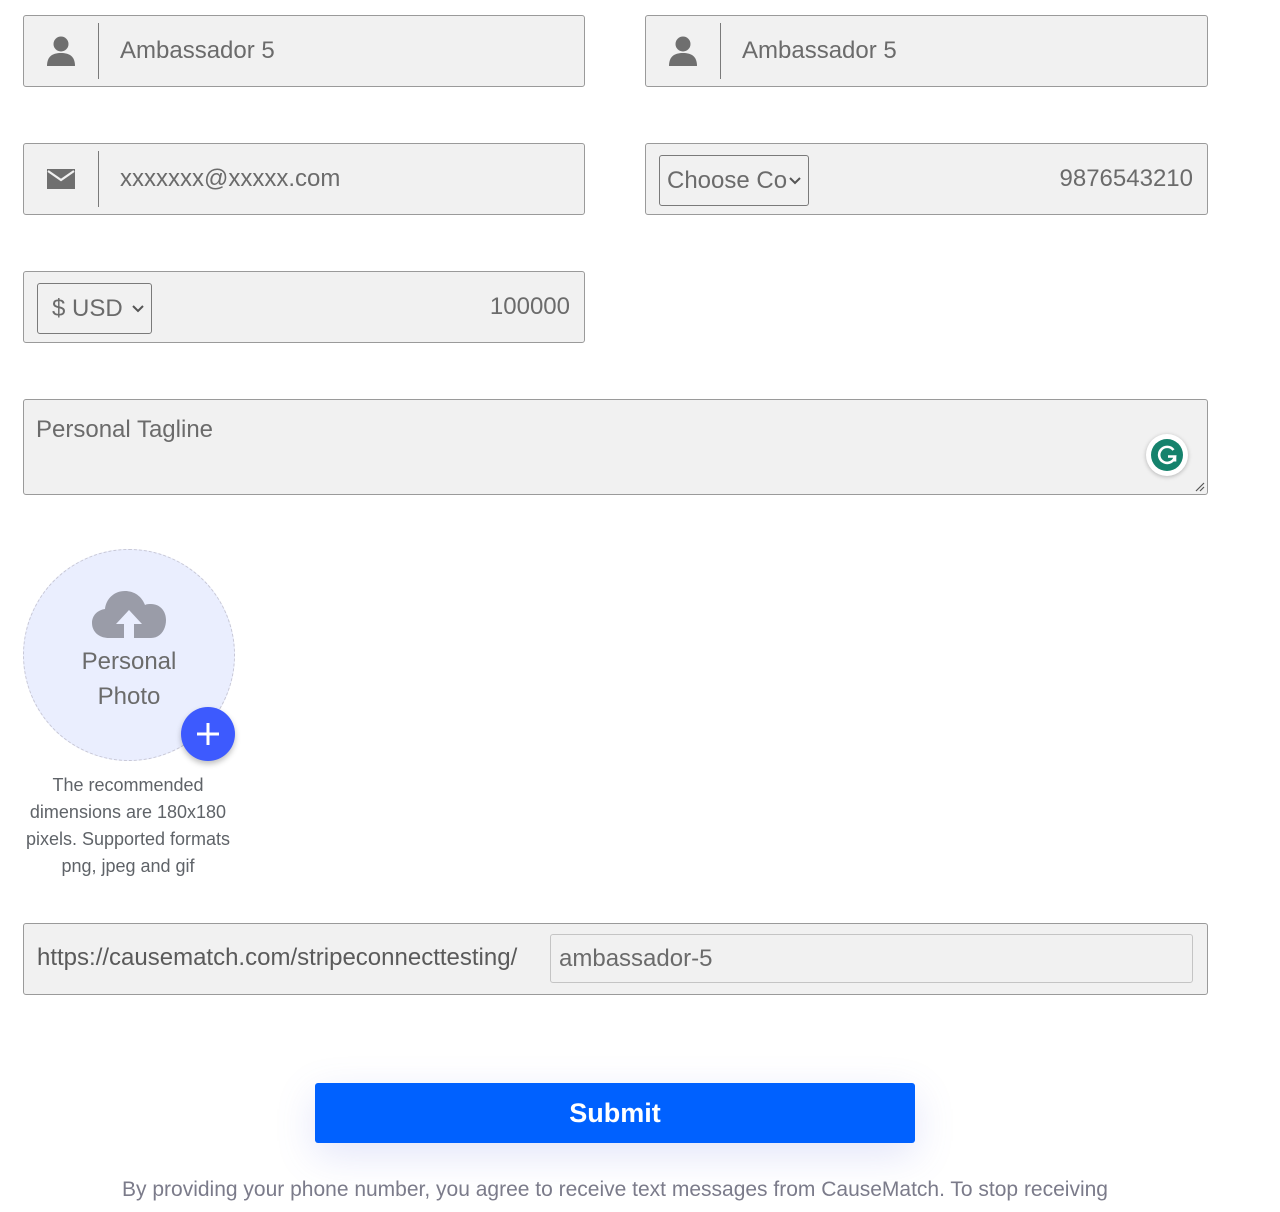  Describe the element at coordinates (197, 50) in the screenshot. I see `first-name-value: Ambassador 5` at that location.